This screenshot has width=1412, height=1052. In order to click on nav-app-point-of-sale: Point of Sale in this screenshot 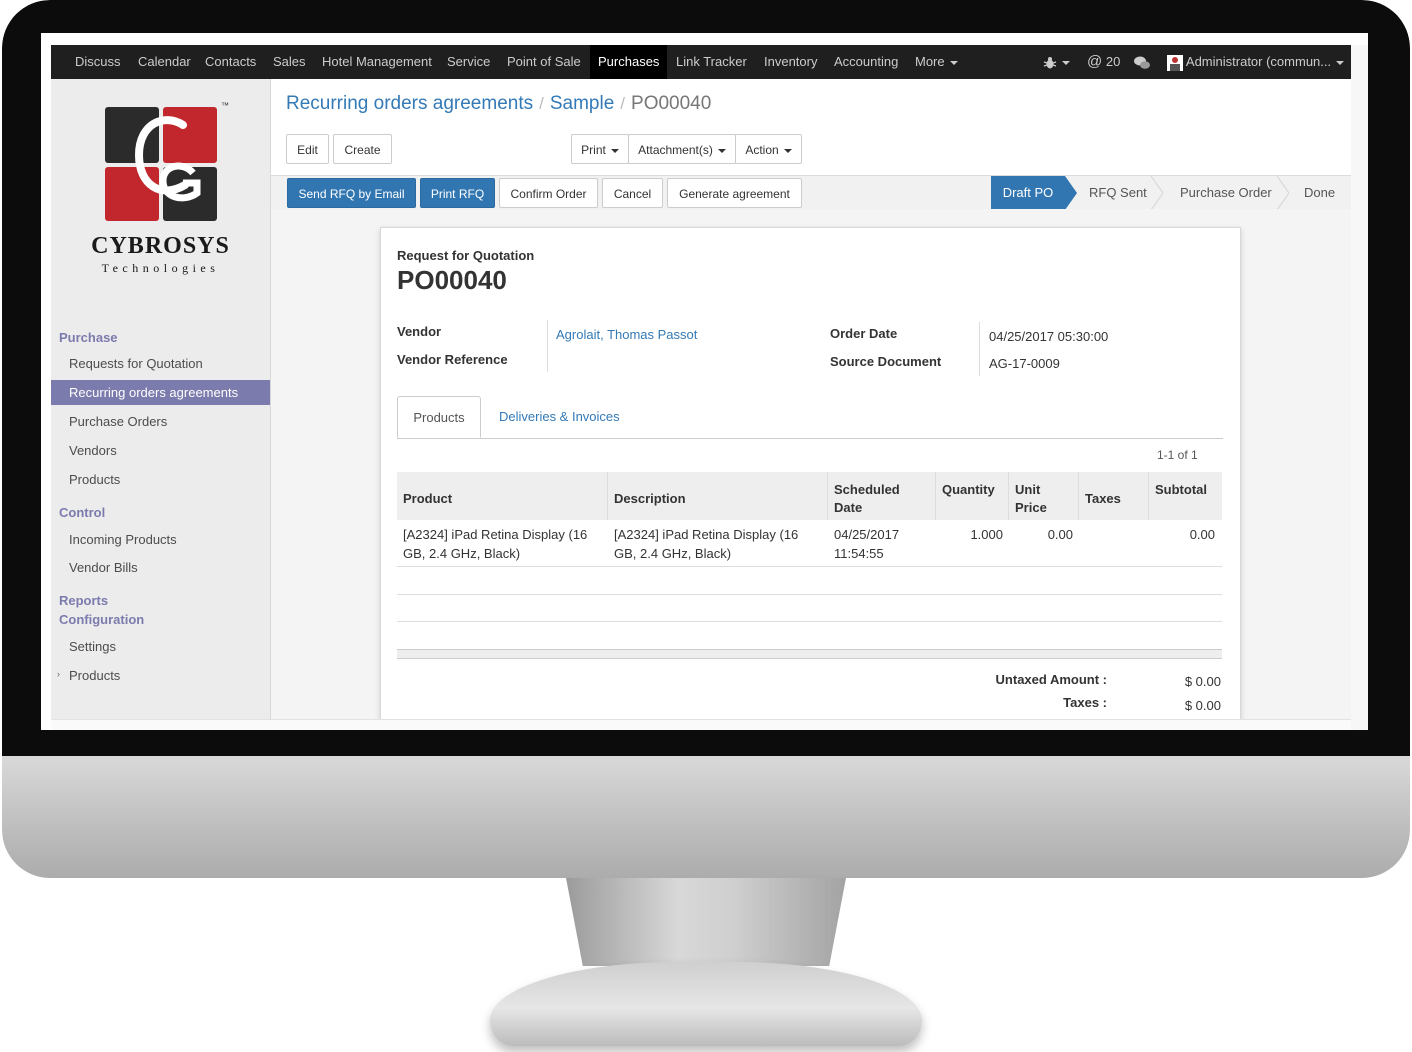, I will do `click(544, 62)`.